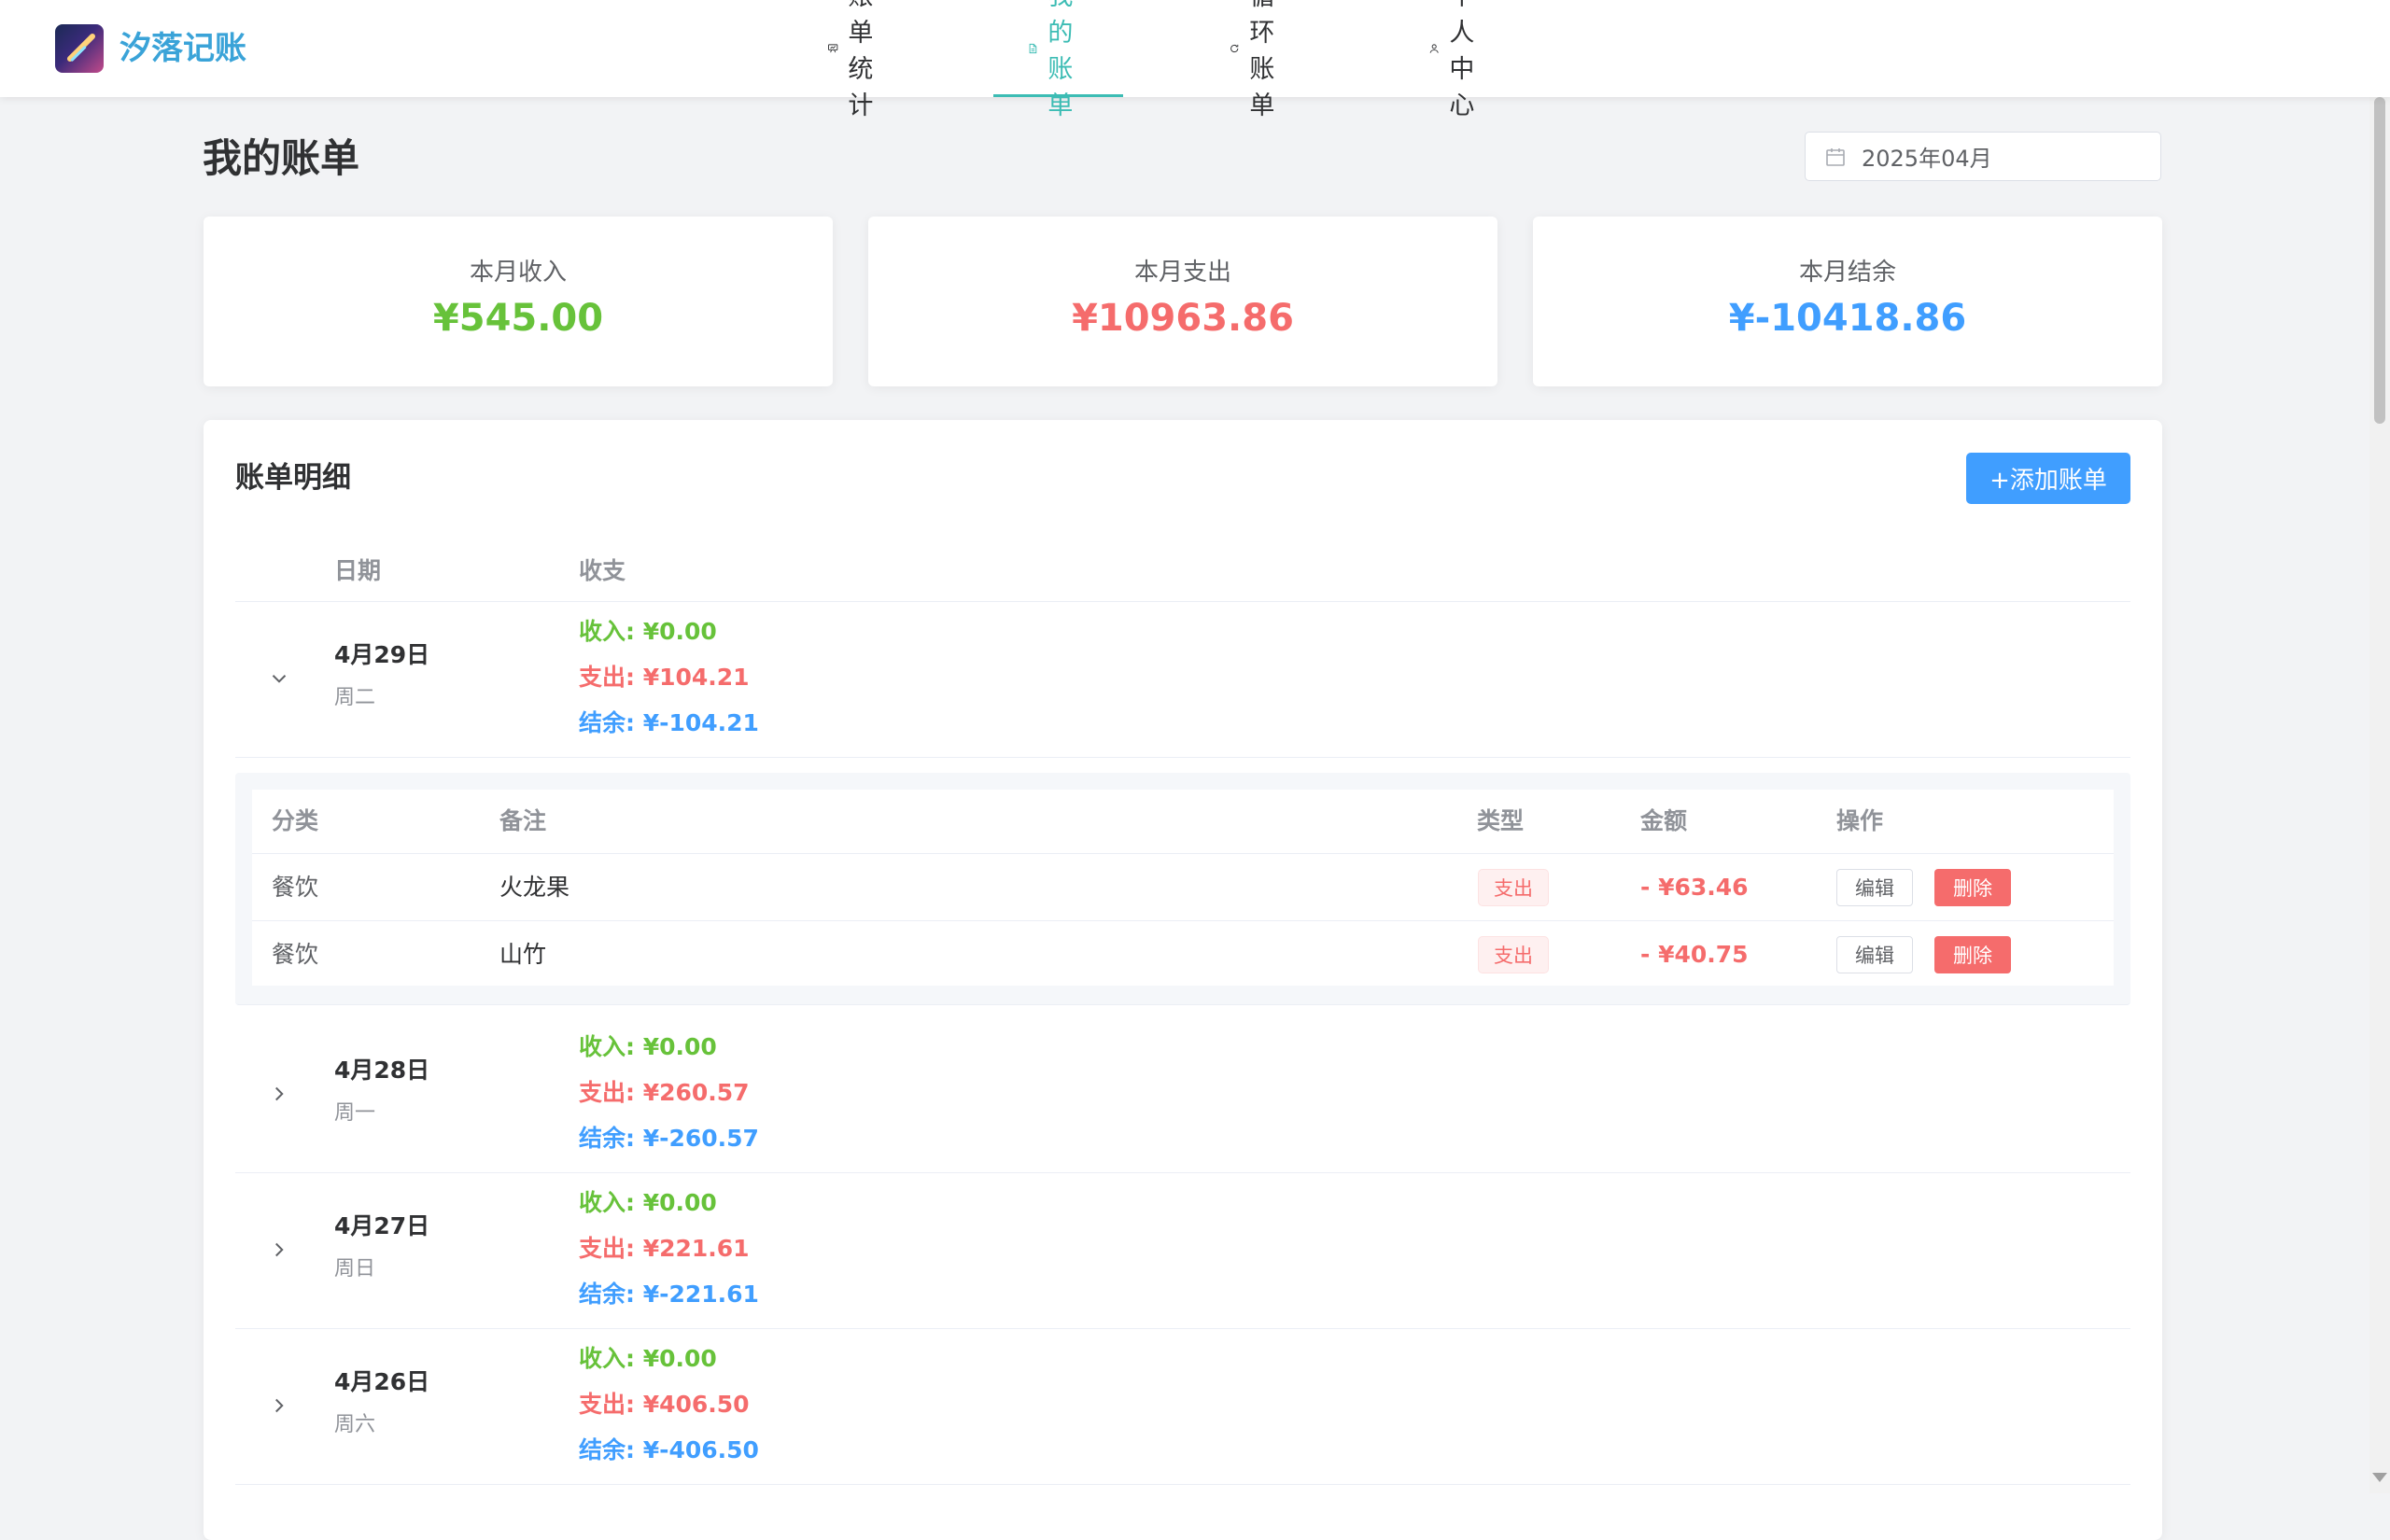  What do you see at coordinates (669, 1294) in the screenshot?
I see `day-balance: 结余: ¥-221.61` at bounding box center [669, 1294].